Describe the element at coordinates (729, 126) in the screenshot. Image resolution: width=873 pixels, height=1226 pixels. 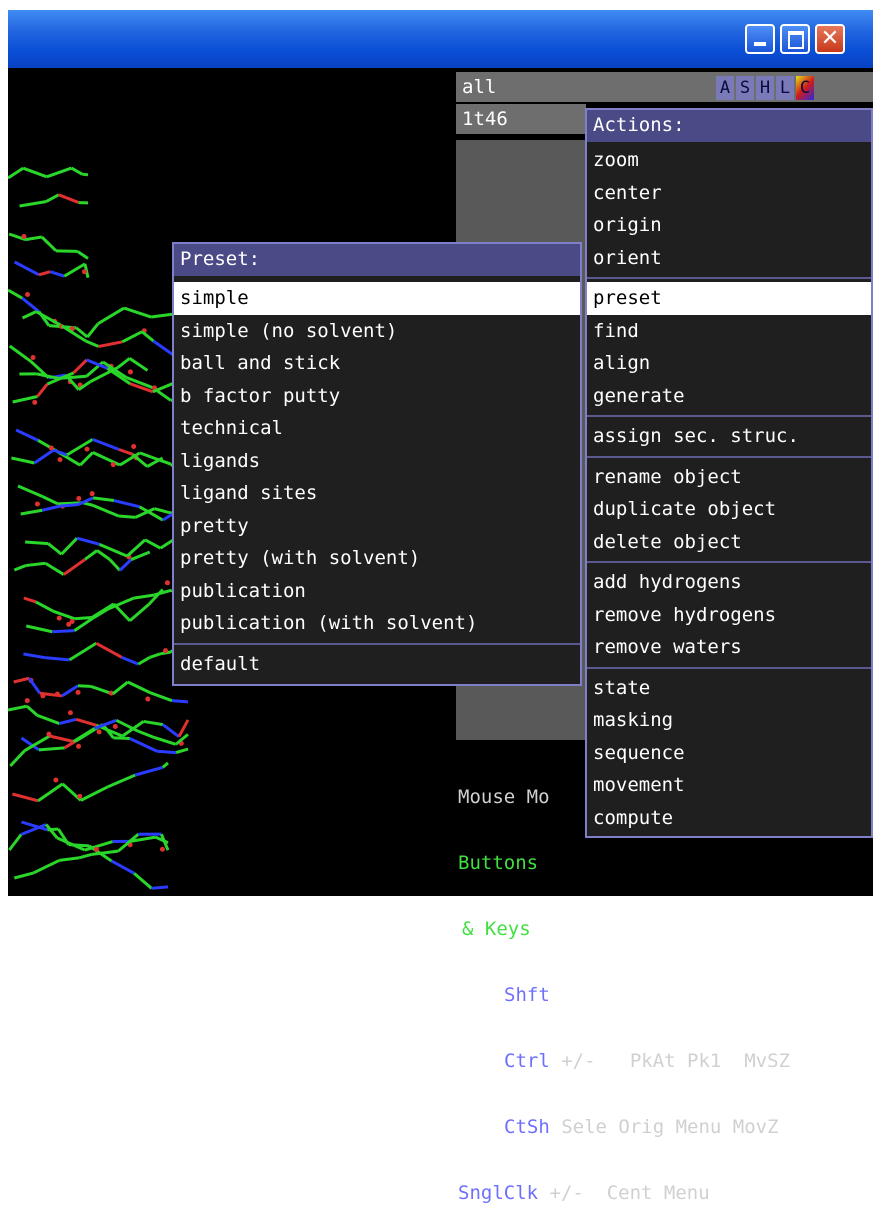
I see `actions-menu-title: Actions:` at that location.